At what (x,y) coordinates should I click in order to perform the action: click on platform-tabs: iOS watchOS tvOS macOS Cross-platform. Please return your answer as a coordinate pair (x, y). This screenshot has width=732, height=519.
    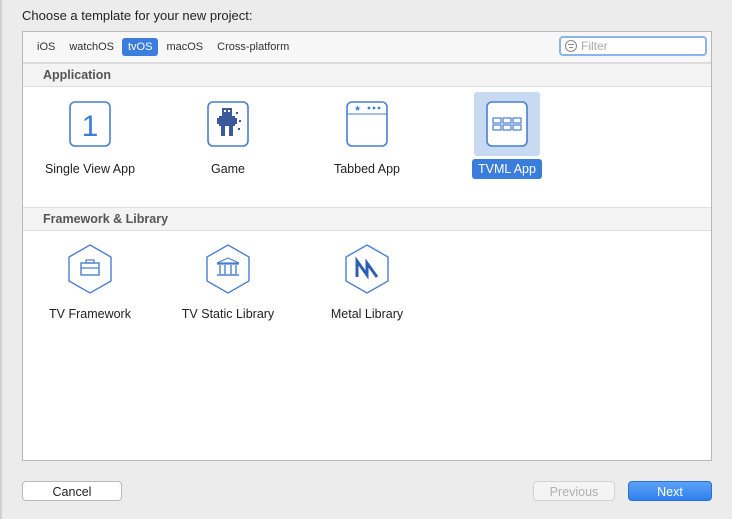
    Looking at the image, I should click on (163, 47).